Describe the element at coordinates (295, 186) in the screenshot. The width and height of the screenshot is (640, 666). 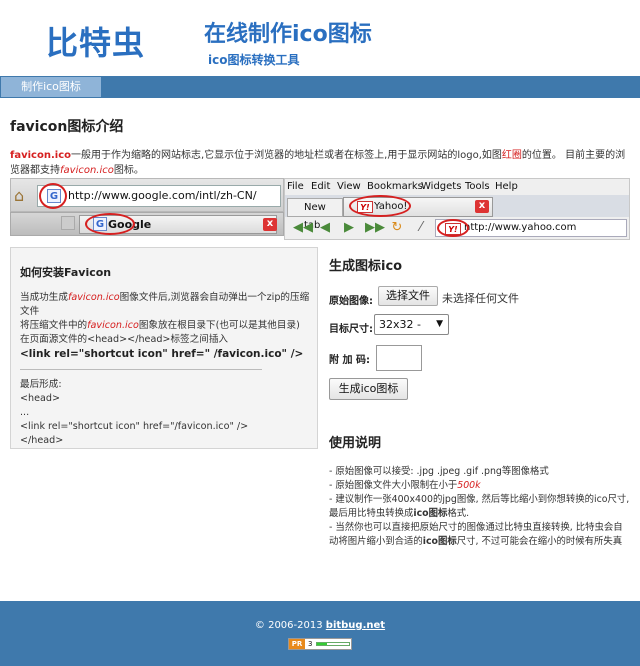
I see `ff-menu-file: File` at that location.